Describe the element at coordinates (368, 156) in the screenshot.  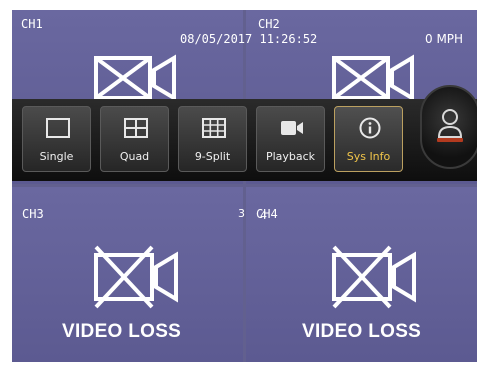
I see `button-label: Sys Info` at that location.